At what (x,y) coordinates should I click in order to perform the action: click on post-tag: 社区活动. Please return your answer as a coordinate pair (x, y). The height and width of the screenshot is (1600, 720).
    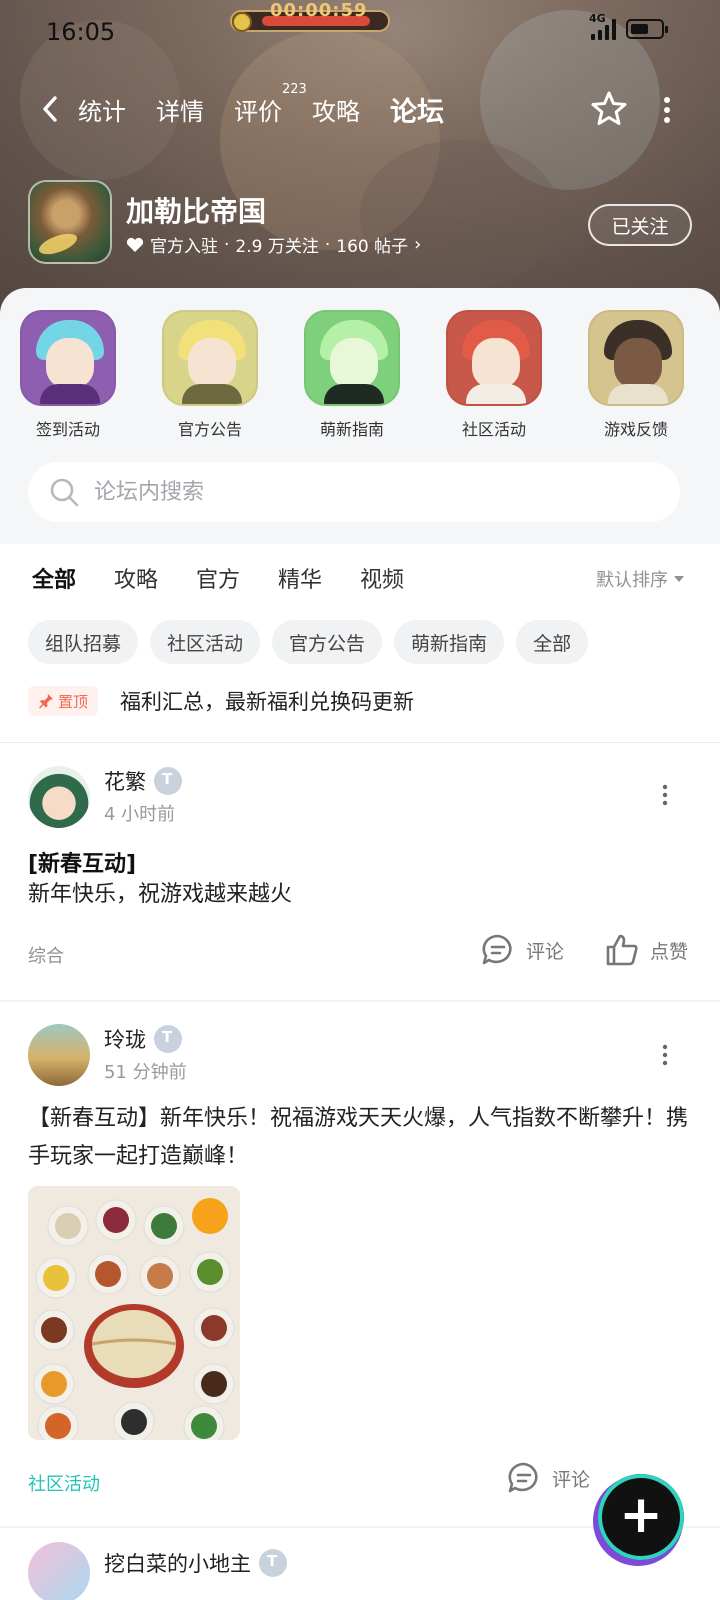
    Looking at the image, I should click on (64, 1483).